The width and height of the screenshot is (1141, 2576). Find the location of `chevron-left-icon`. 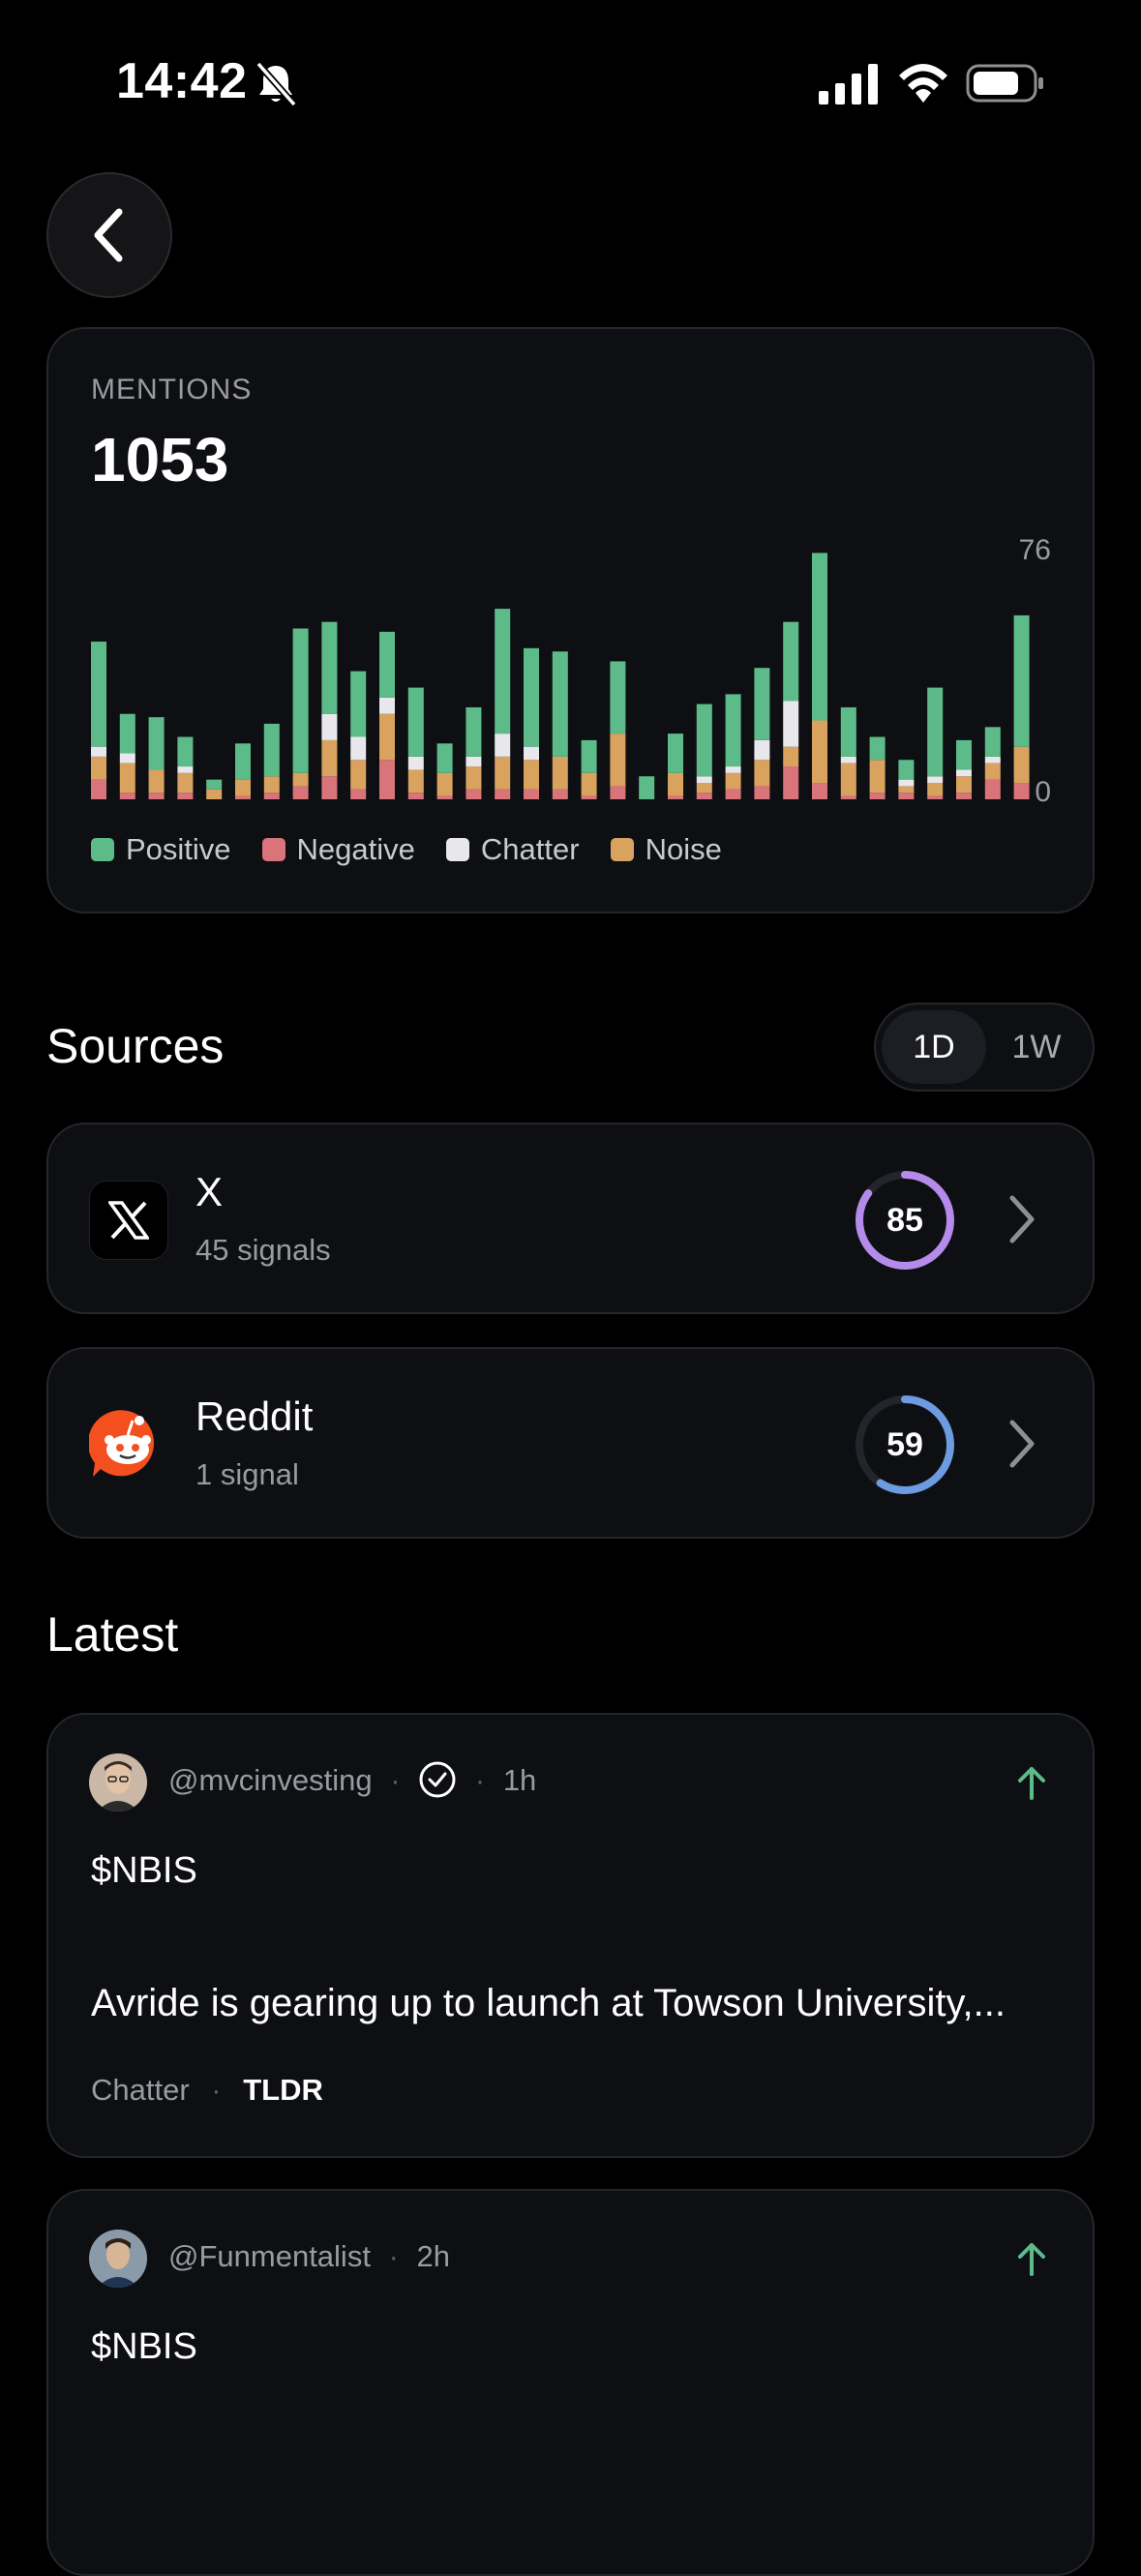

chevron-left-icon is located at coordinates (109, 235).